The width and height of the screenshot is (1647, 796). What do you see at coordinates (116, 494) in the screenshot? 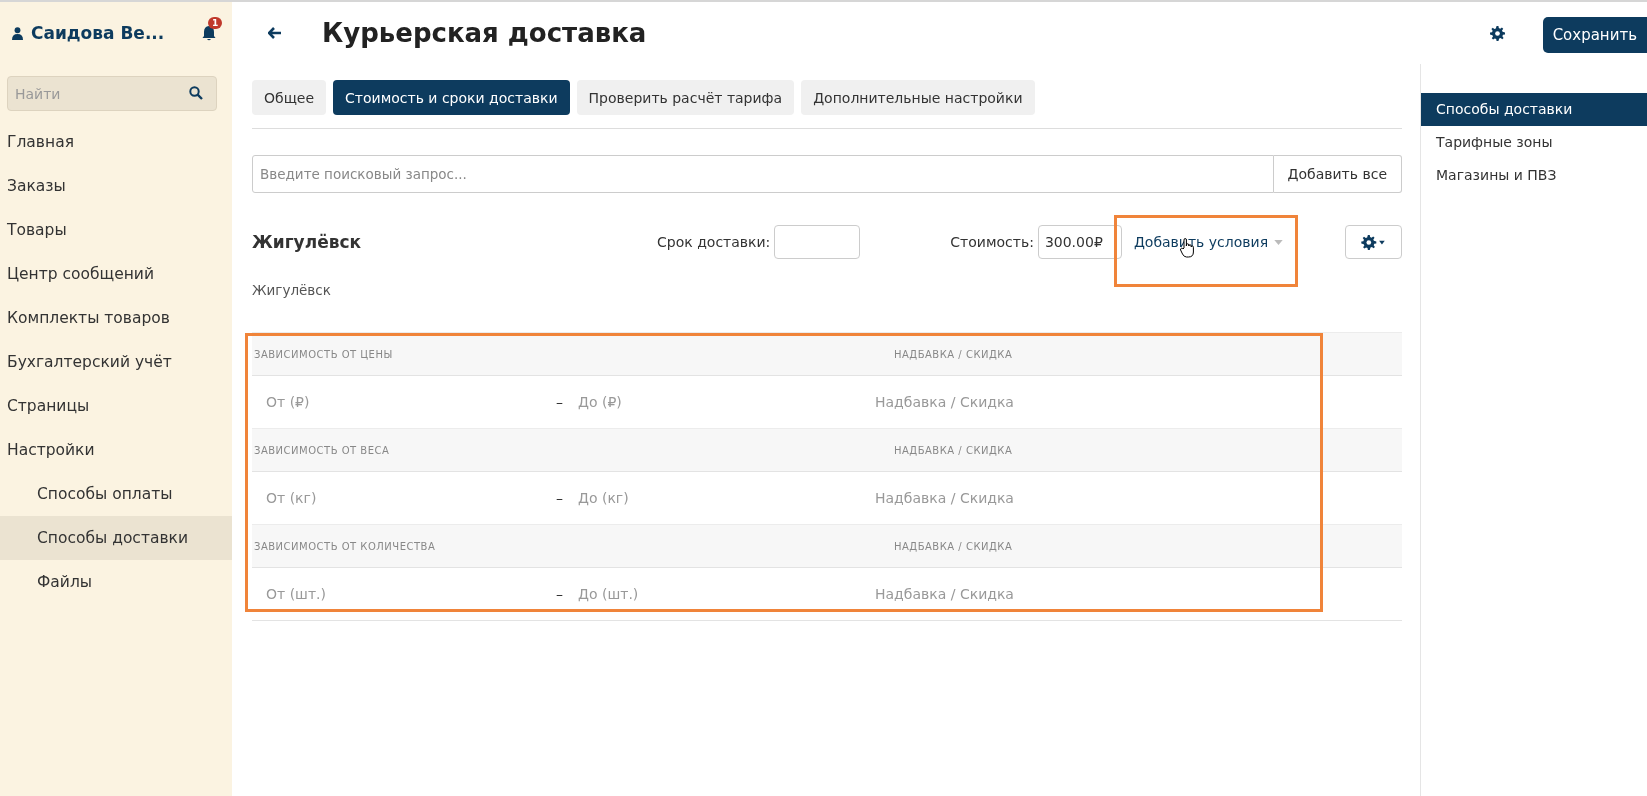
I see `nav-subitem: Способы оплаты` at bounding box center [116, 494].